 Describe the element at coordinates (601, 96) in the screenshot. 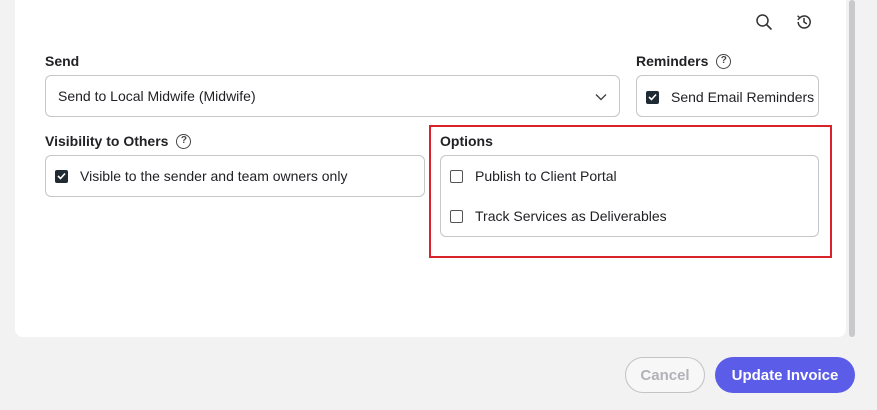

I see `chevron-down-icon` at that location.